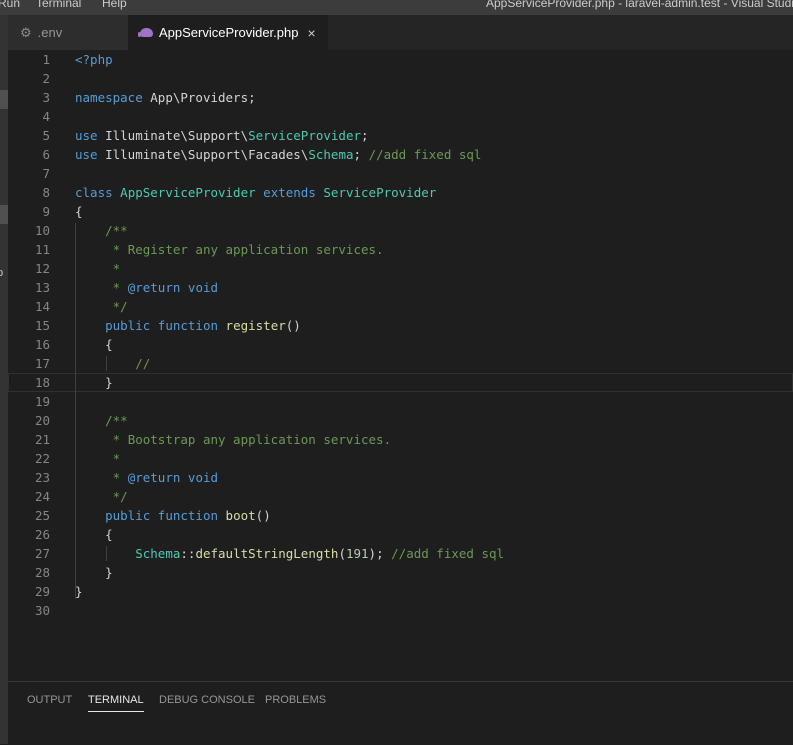 This screenshot has width=793, height=745. Describe the element at coordinates (94, 59) in the screenshot. I see `code-text: <?php` at that location.